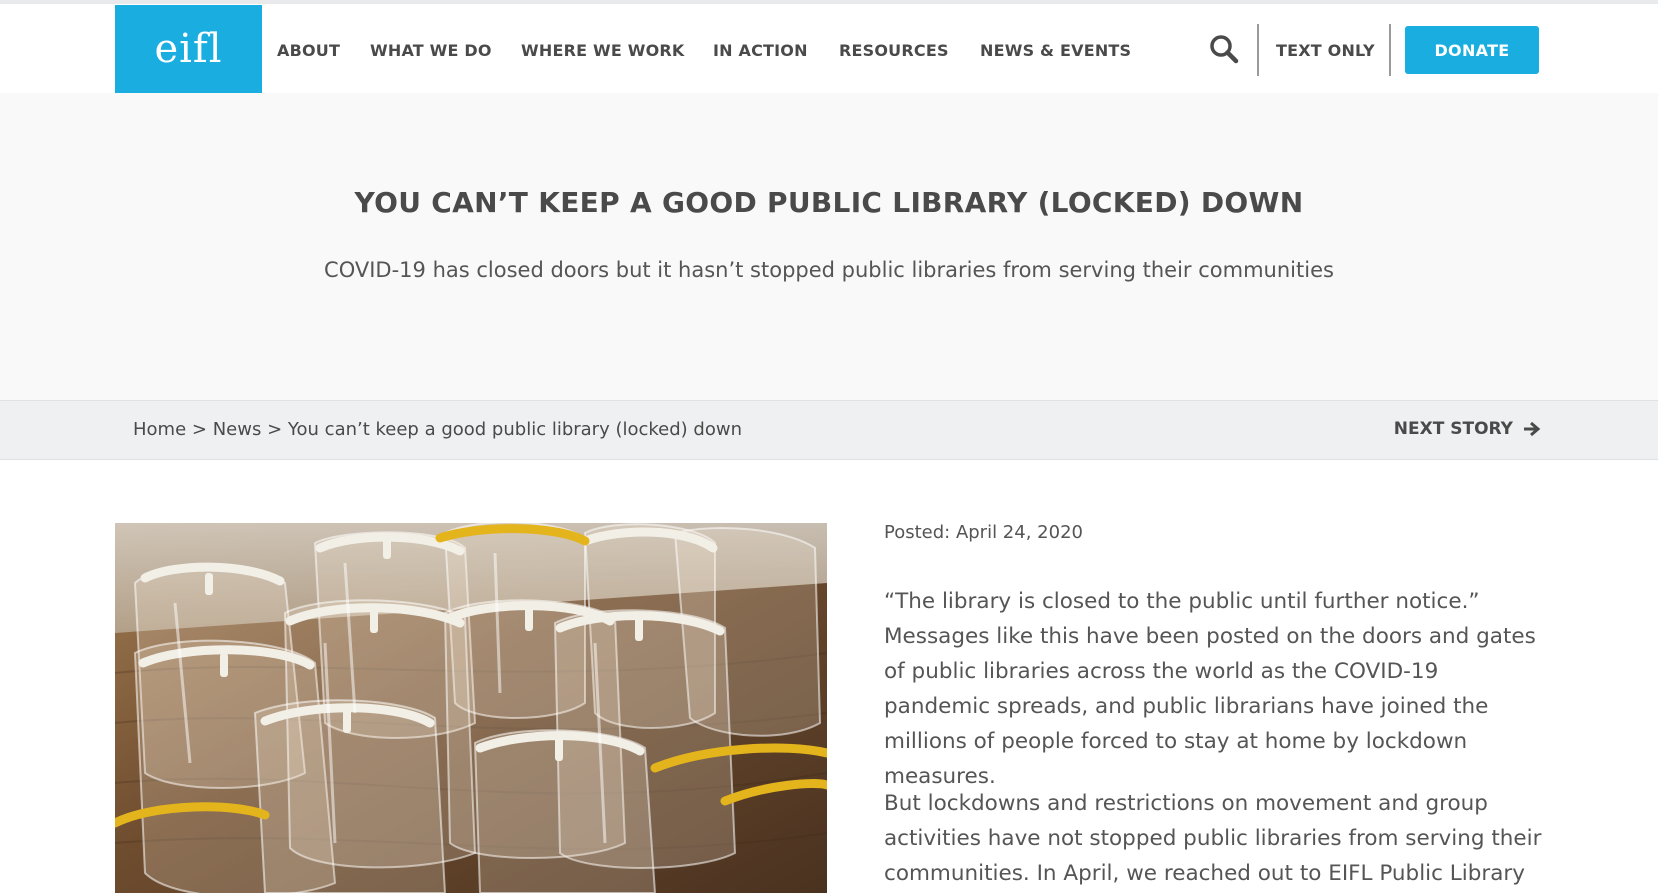 Image resolution: width=1658 pixels, height=893 pixels. Describe the element at coordinates (1224, 49) in the screenshot. I see `search-icon` at that location.